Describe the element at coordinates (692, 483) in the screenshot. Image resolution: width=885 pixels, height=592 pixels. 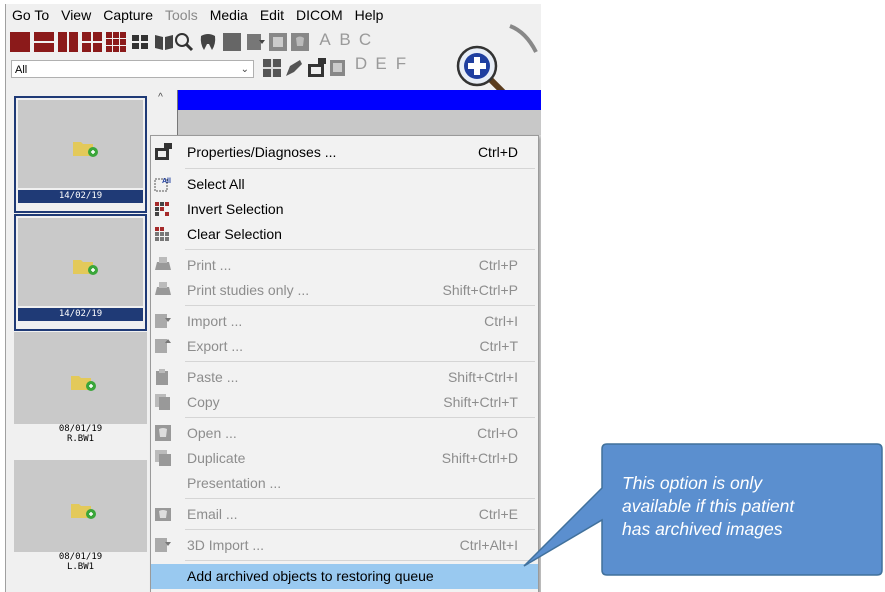
I see `callout-line-1: This option is only` at that location.